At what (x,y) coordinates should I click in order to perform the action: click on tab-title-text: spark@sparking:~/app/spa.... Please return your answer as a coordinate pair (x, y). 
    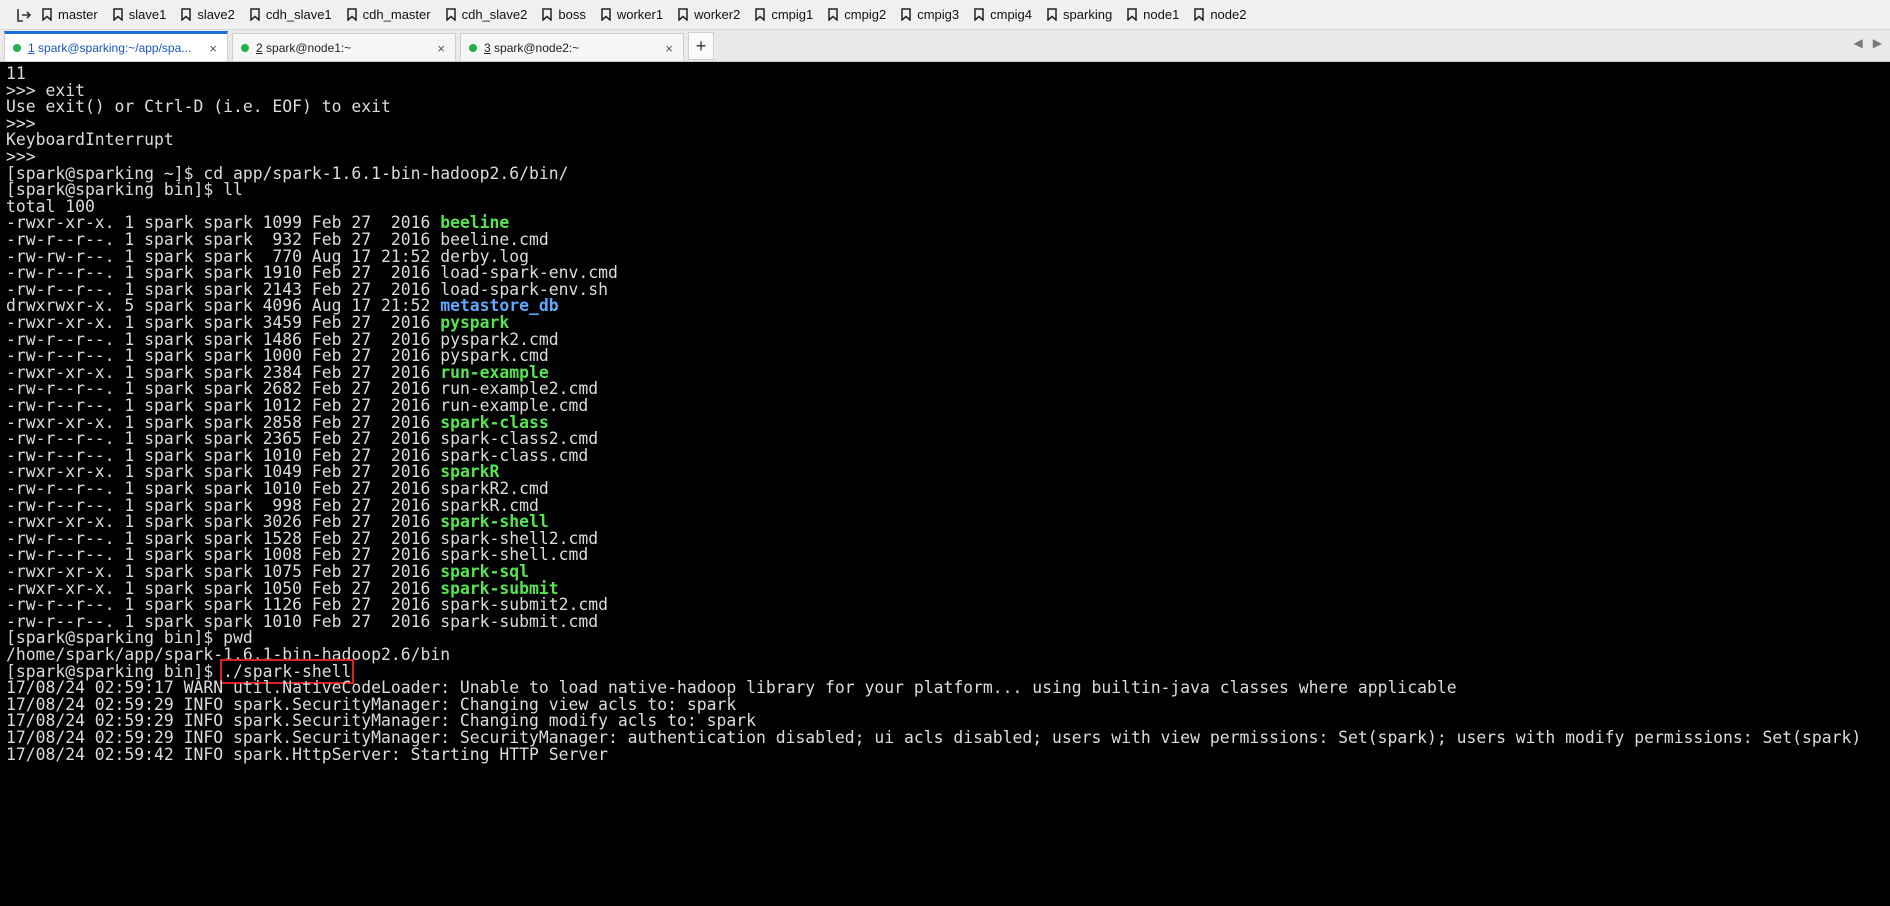
    Looking at the image, I should click on (113, 47).